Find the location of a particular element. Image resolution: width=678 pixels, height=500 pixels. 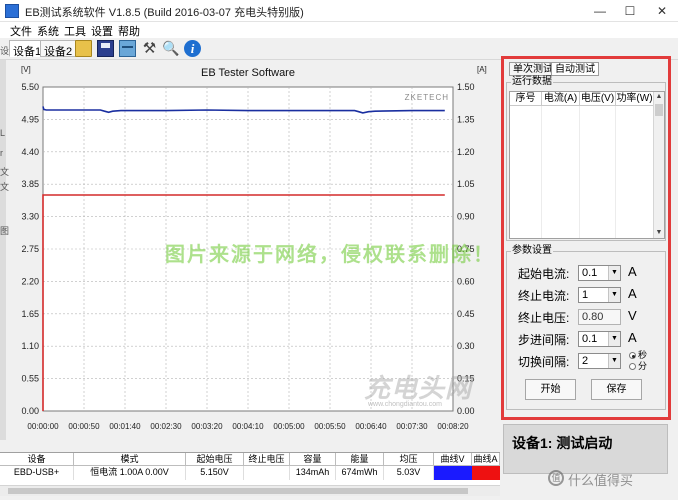

scroll-up-icon: ▲ is located at coordinates (659, 97).